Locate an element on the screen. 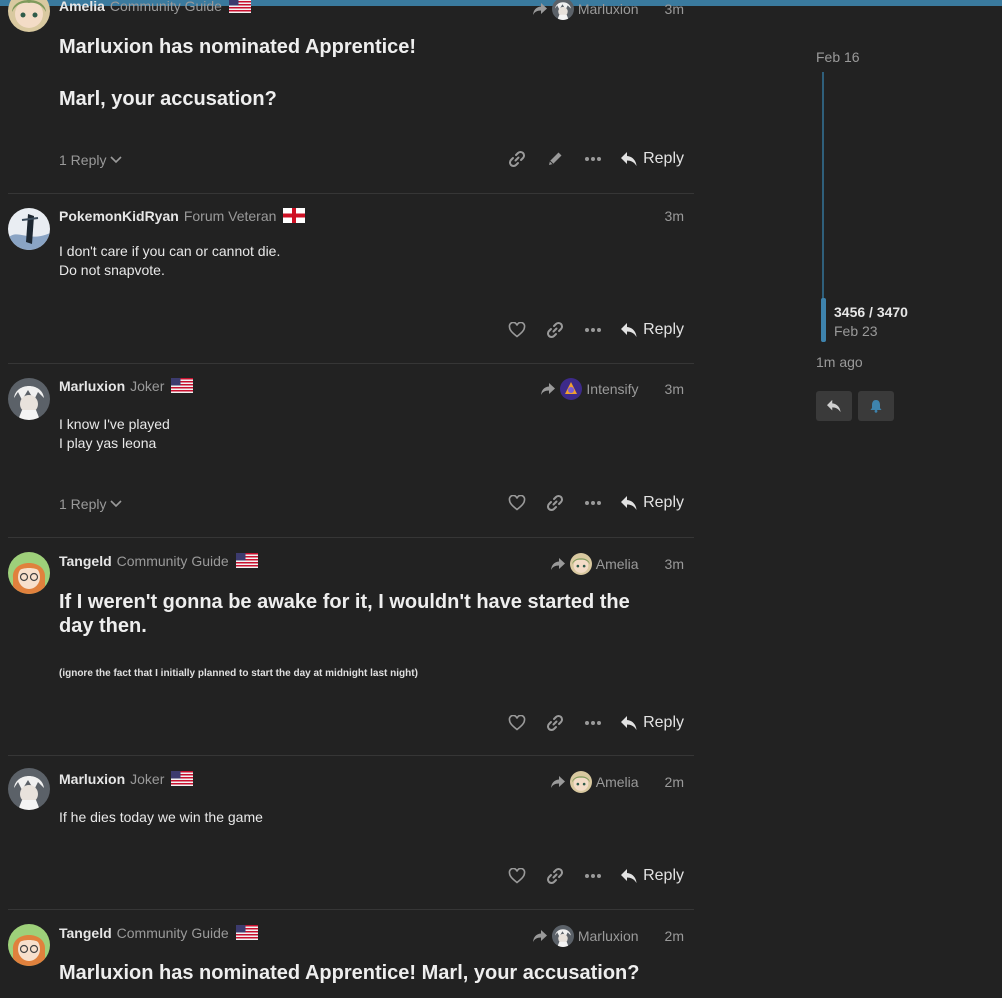 The image size is (1002, 998). user-title: Forum Veteran is located at coordinates (230, 216).